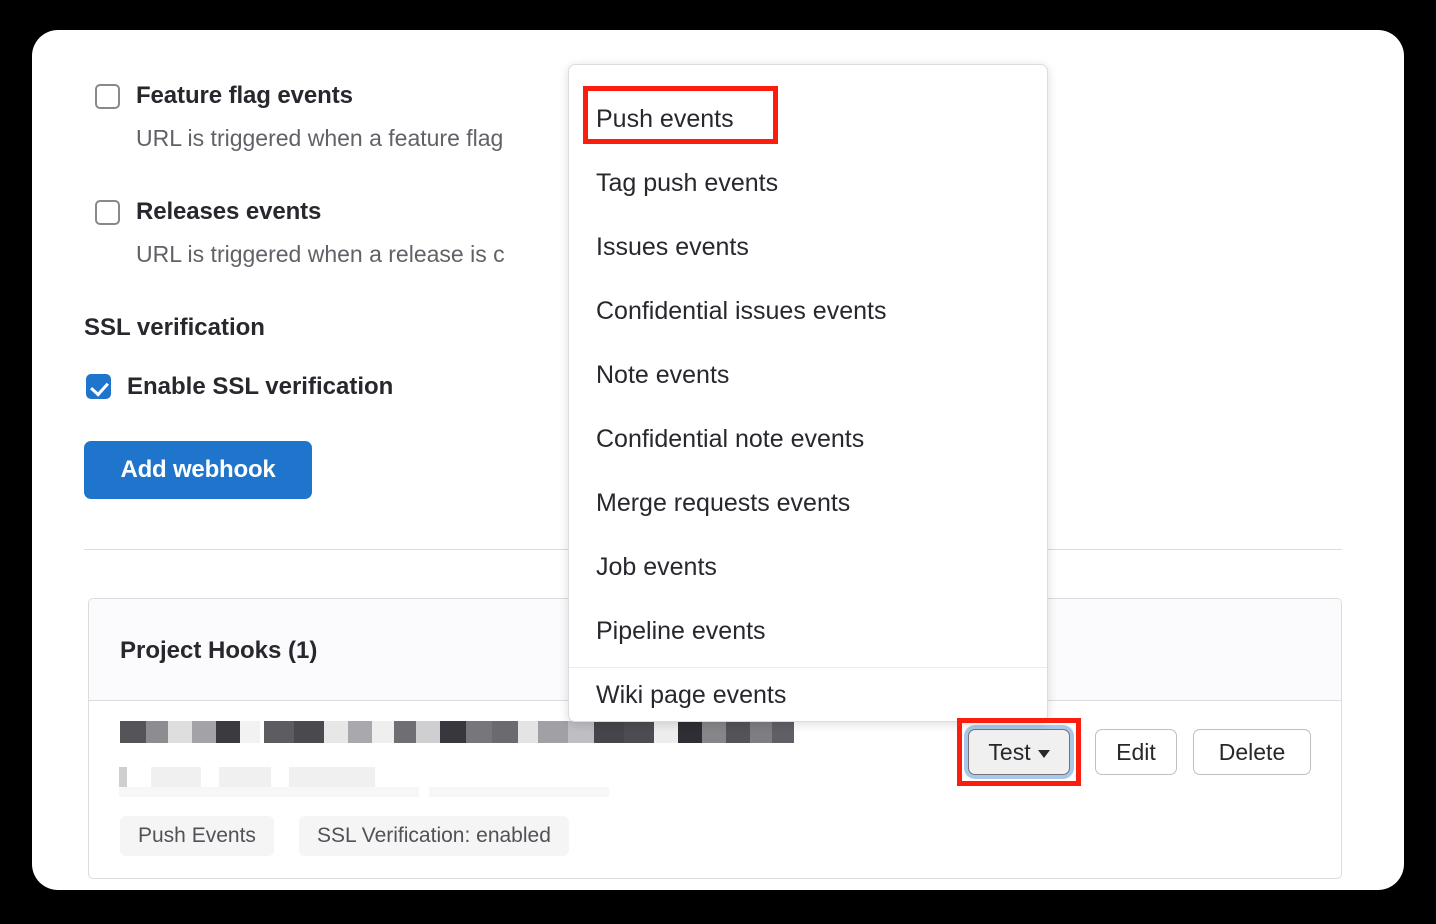  What do you see at coordinates (219, 650) in the screenshot?
I see `project-hooks-title: Project Hooks (1)` at bounding box center [219, 650].